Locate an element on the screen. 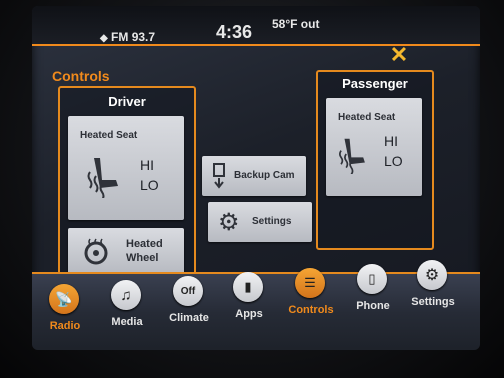  driver-hi-label: HI is located at coordinates (147, 165).